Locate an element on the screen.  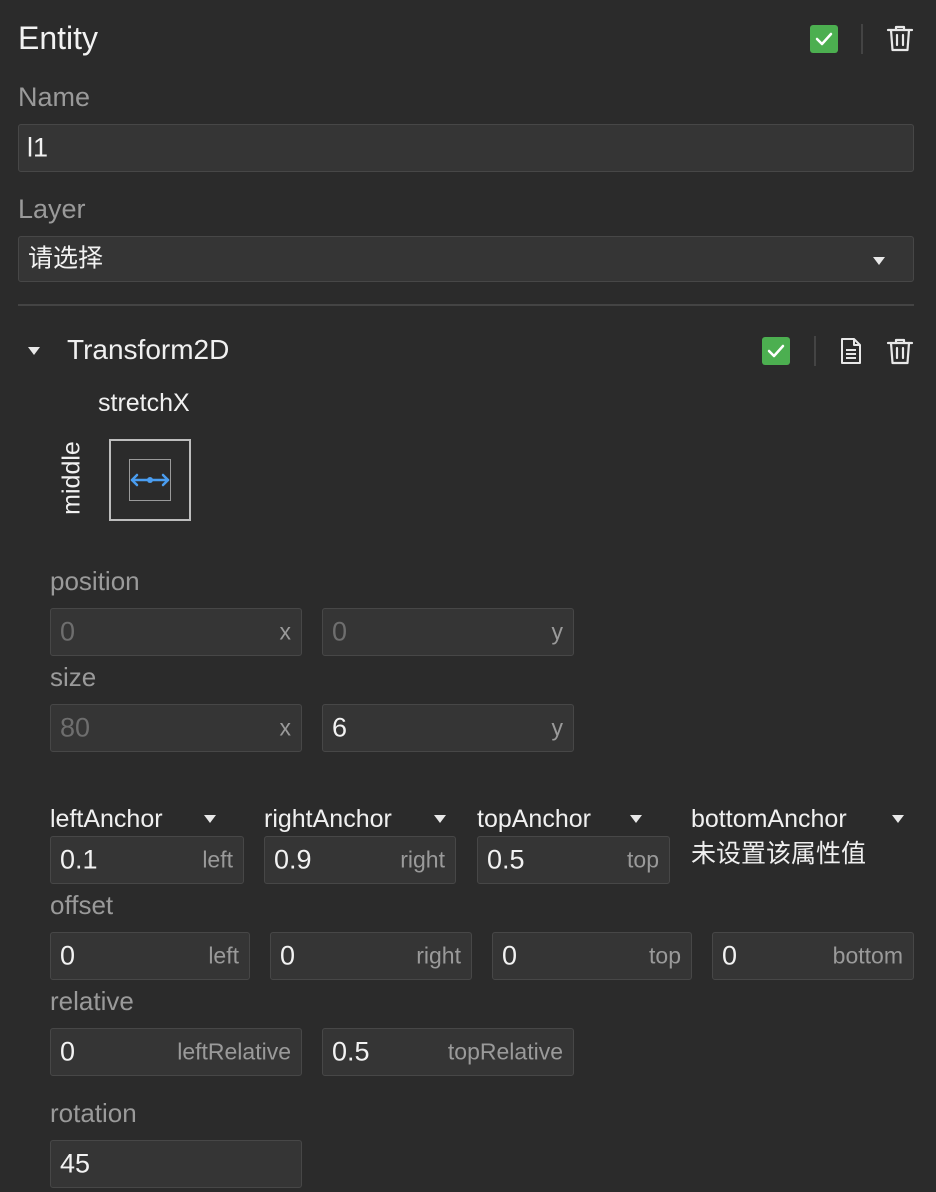
anchor-preset-button is located at coordinates (150, 480).